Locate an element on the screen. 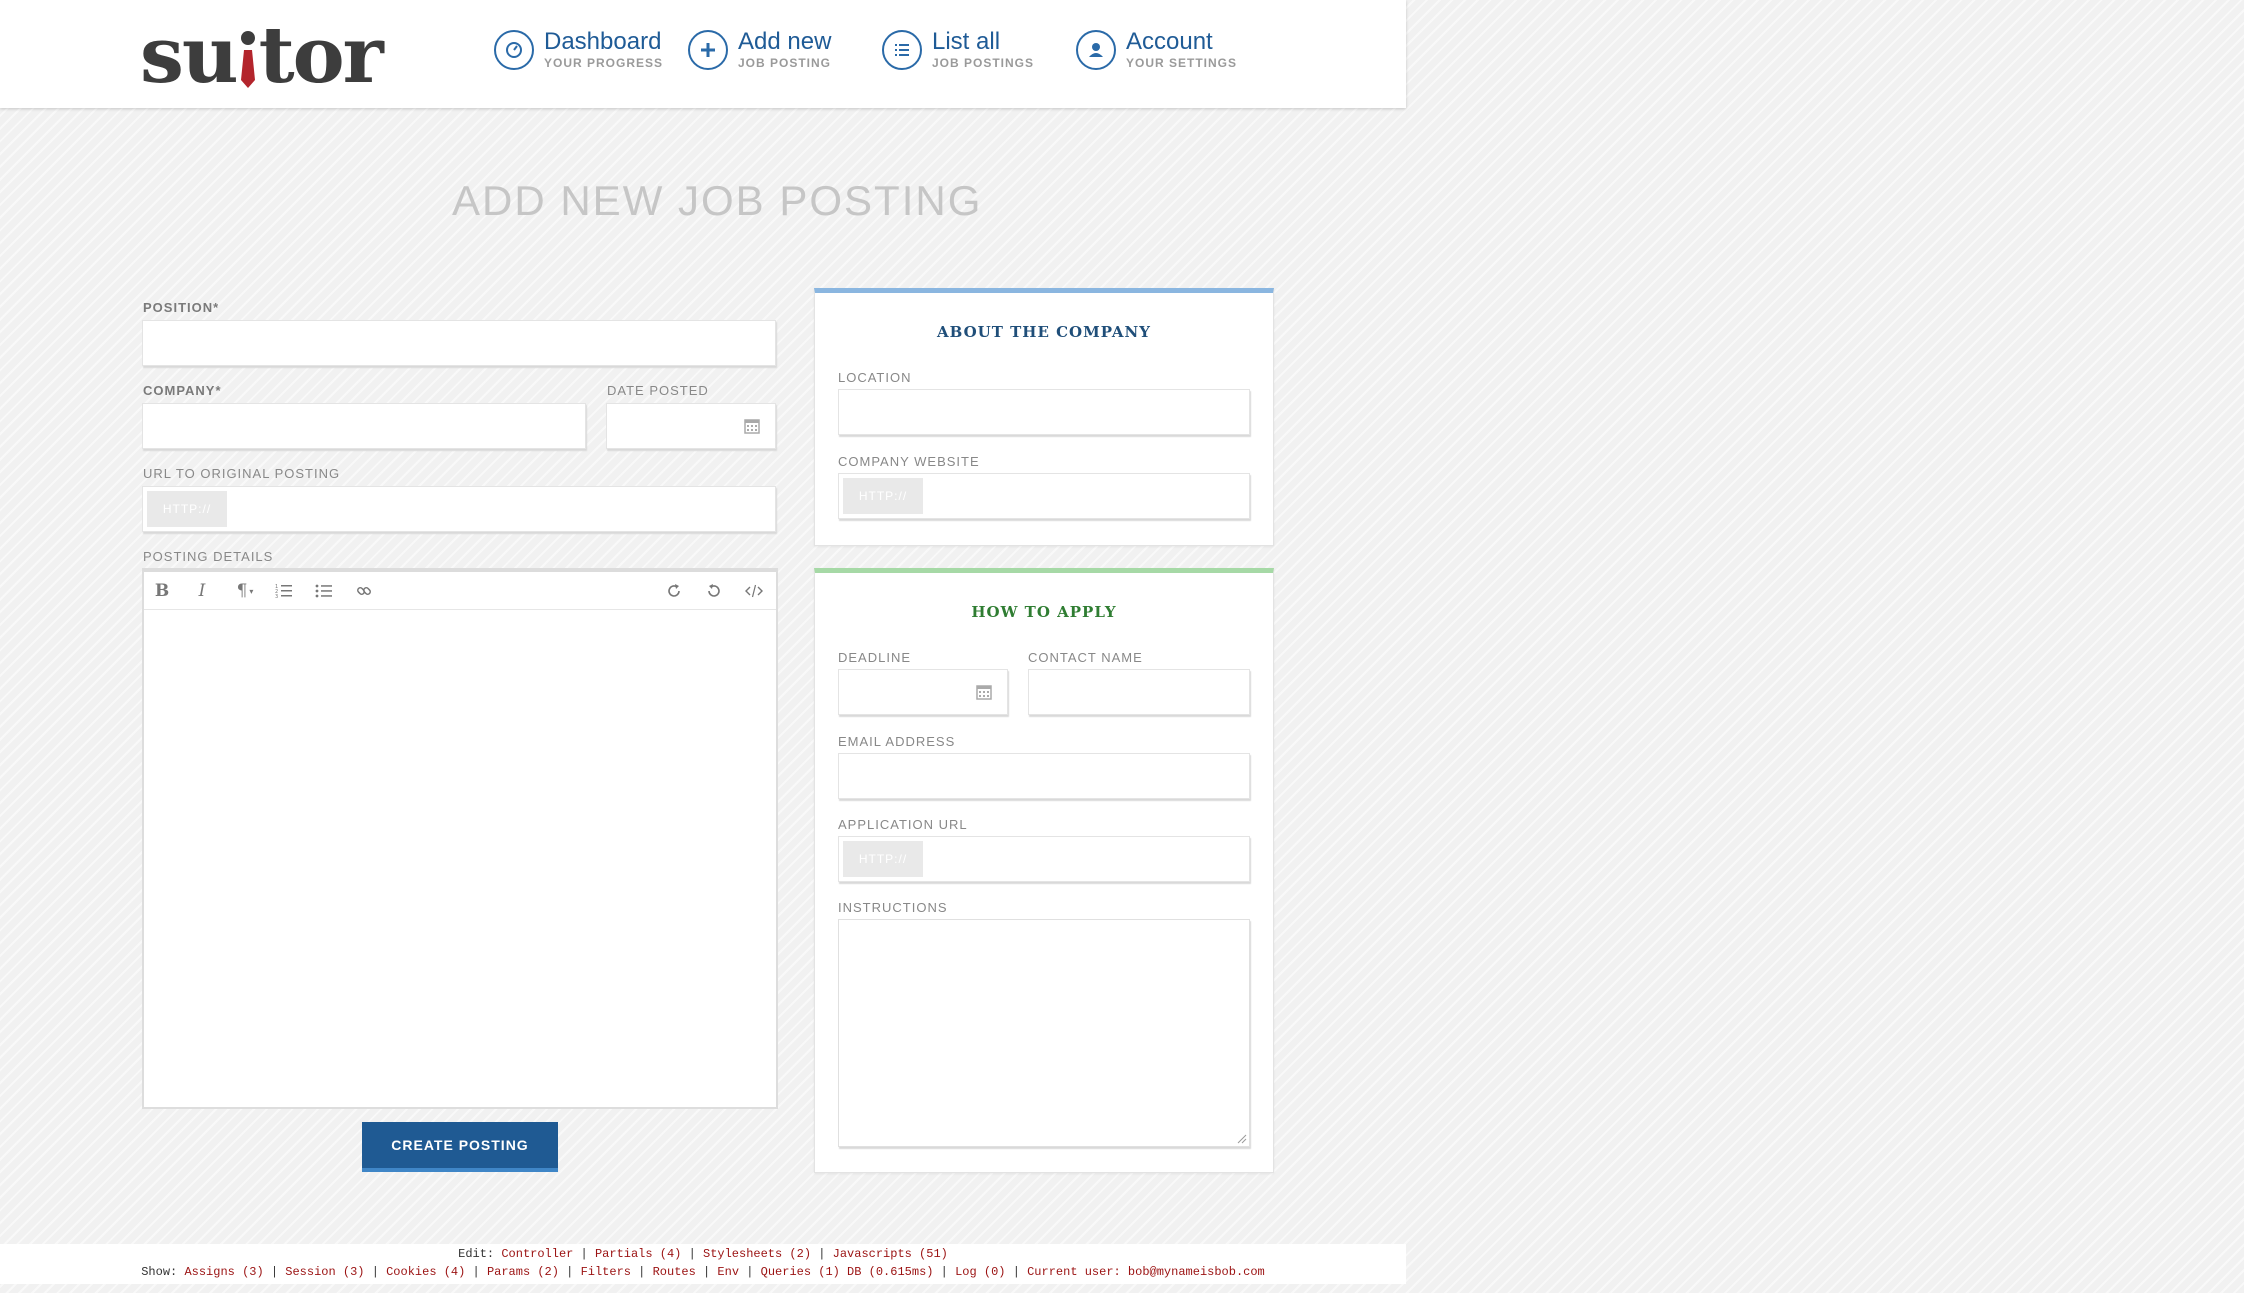 The width and height of the screenshot is (2244, 1293). debug-log-link: Log (0) is located at coordinates (980, 1272).